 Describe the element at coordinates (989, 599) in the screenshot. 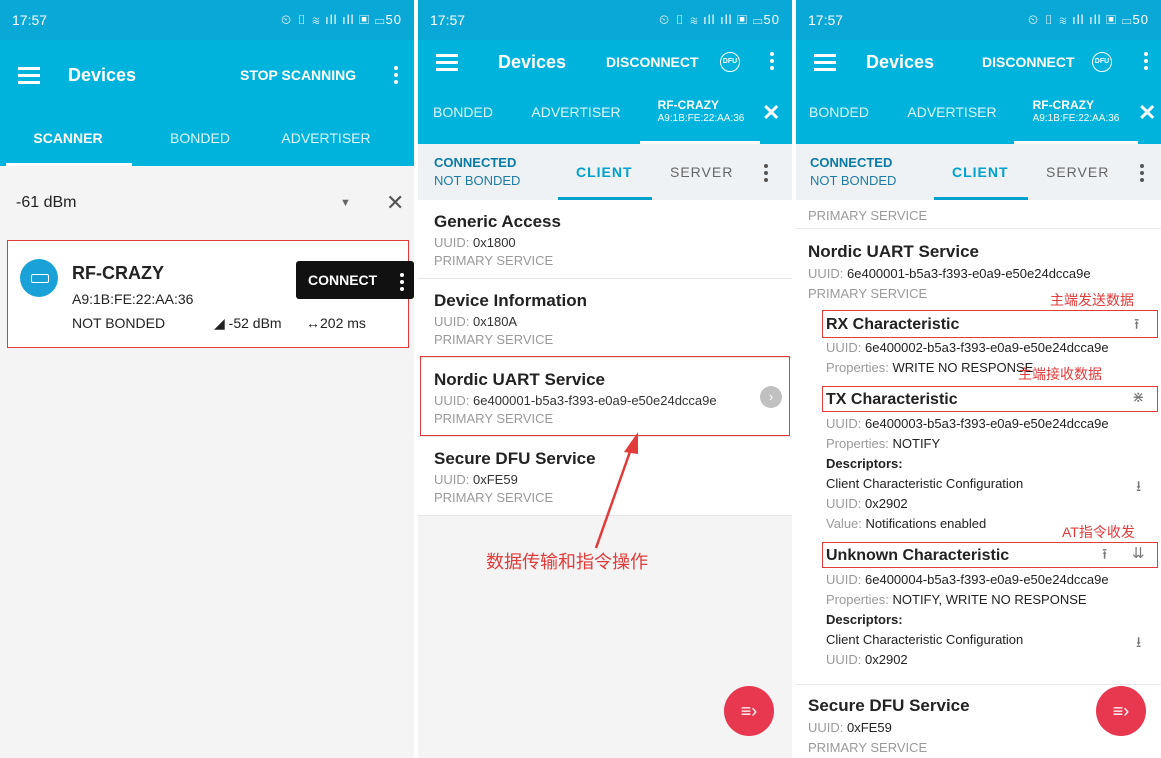

I see `unknown-properties: NOTIFY, WRITE NO RESPONSE` at that location.